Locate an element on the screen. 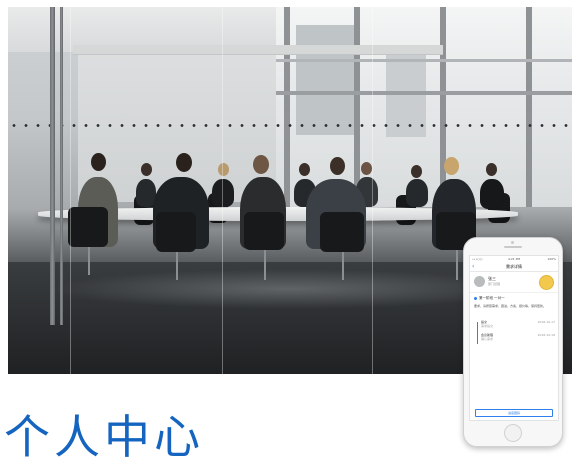  avatar is located at coordinates (479, 281).